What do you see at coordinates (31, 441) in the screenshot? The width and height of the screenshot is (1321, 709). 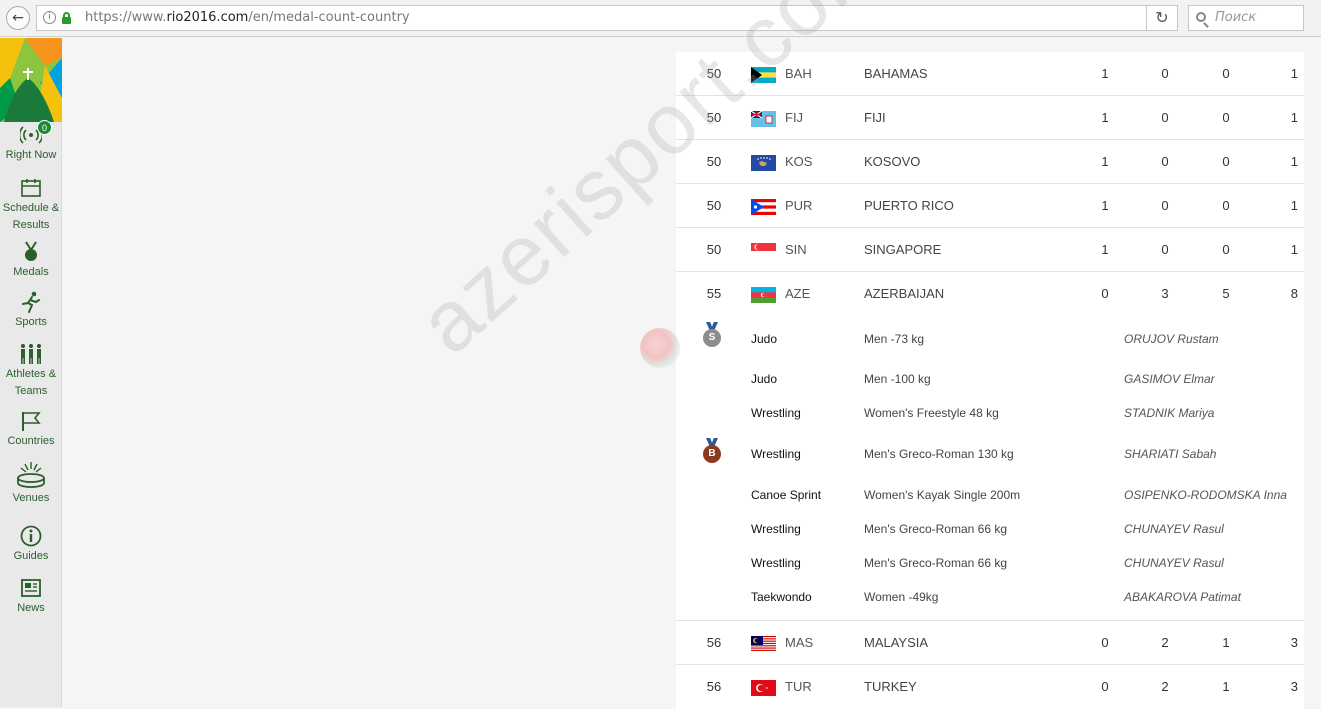 I see `sidebar-item-label: Countries` at bounding box center [31, 441].